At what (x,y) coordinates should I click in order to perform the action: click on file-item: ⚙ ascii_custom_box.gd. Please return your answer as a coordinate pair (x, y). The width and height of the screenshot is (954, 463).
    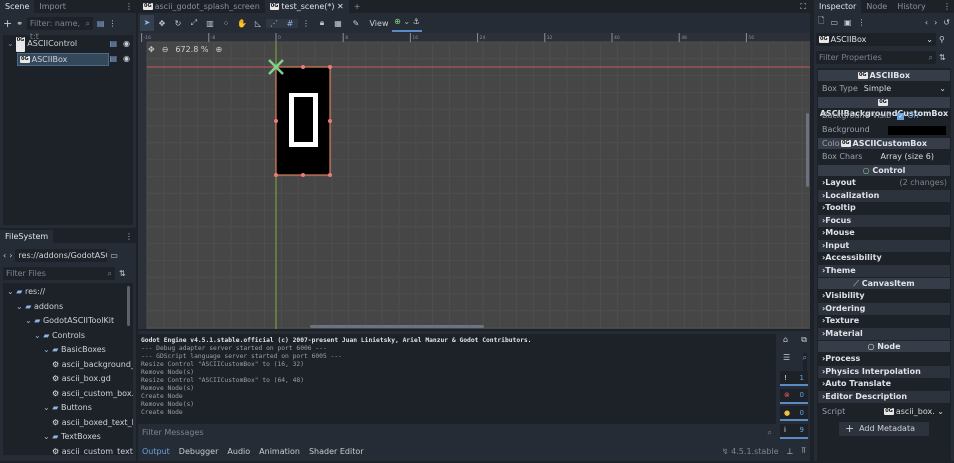
    Looking at the image, I should click on (68, 394).